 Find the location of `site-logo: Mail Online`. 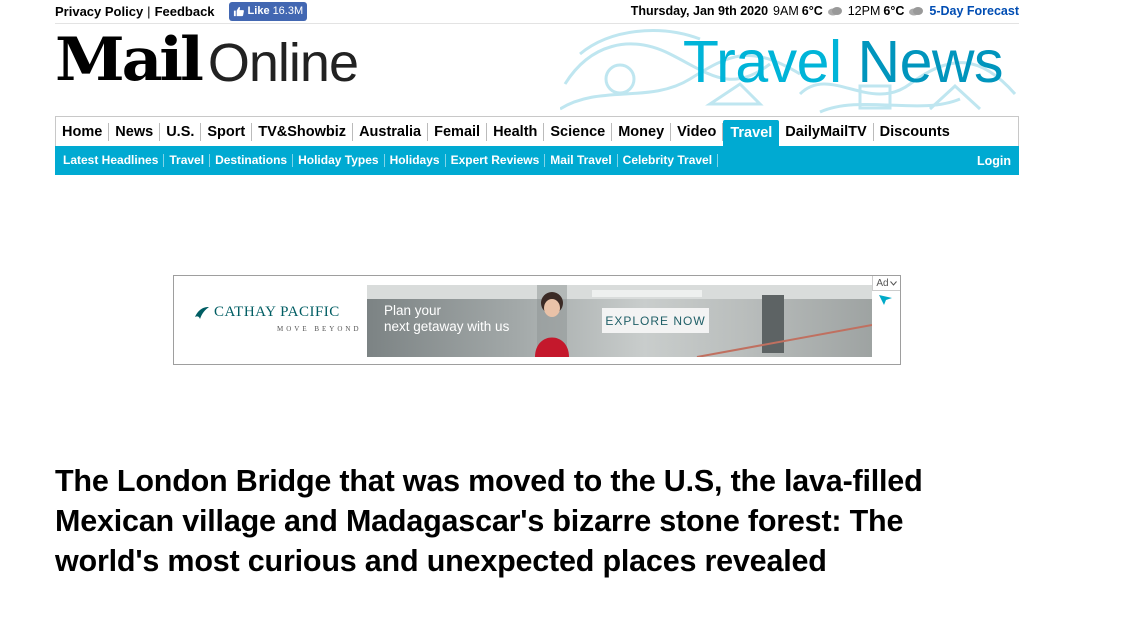

site-logo: Mail Online is located at coordinates (207, 60).